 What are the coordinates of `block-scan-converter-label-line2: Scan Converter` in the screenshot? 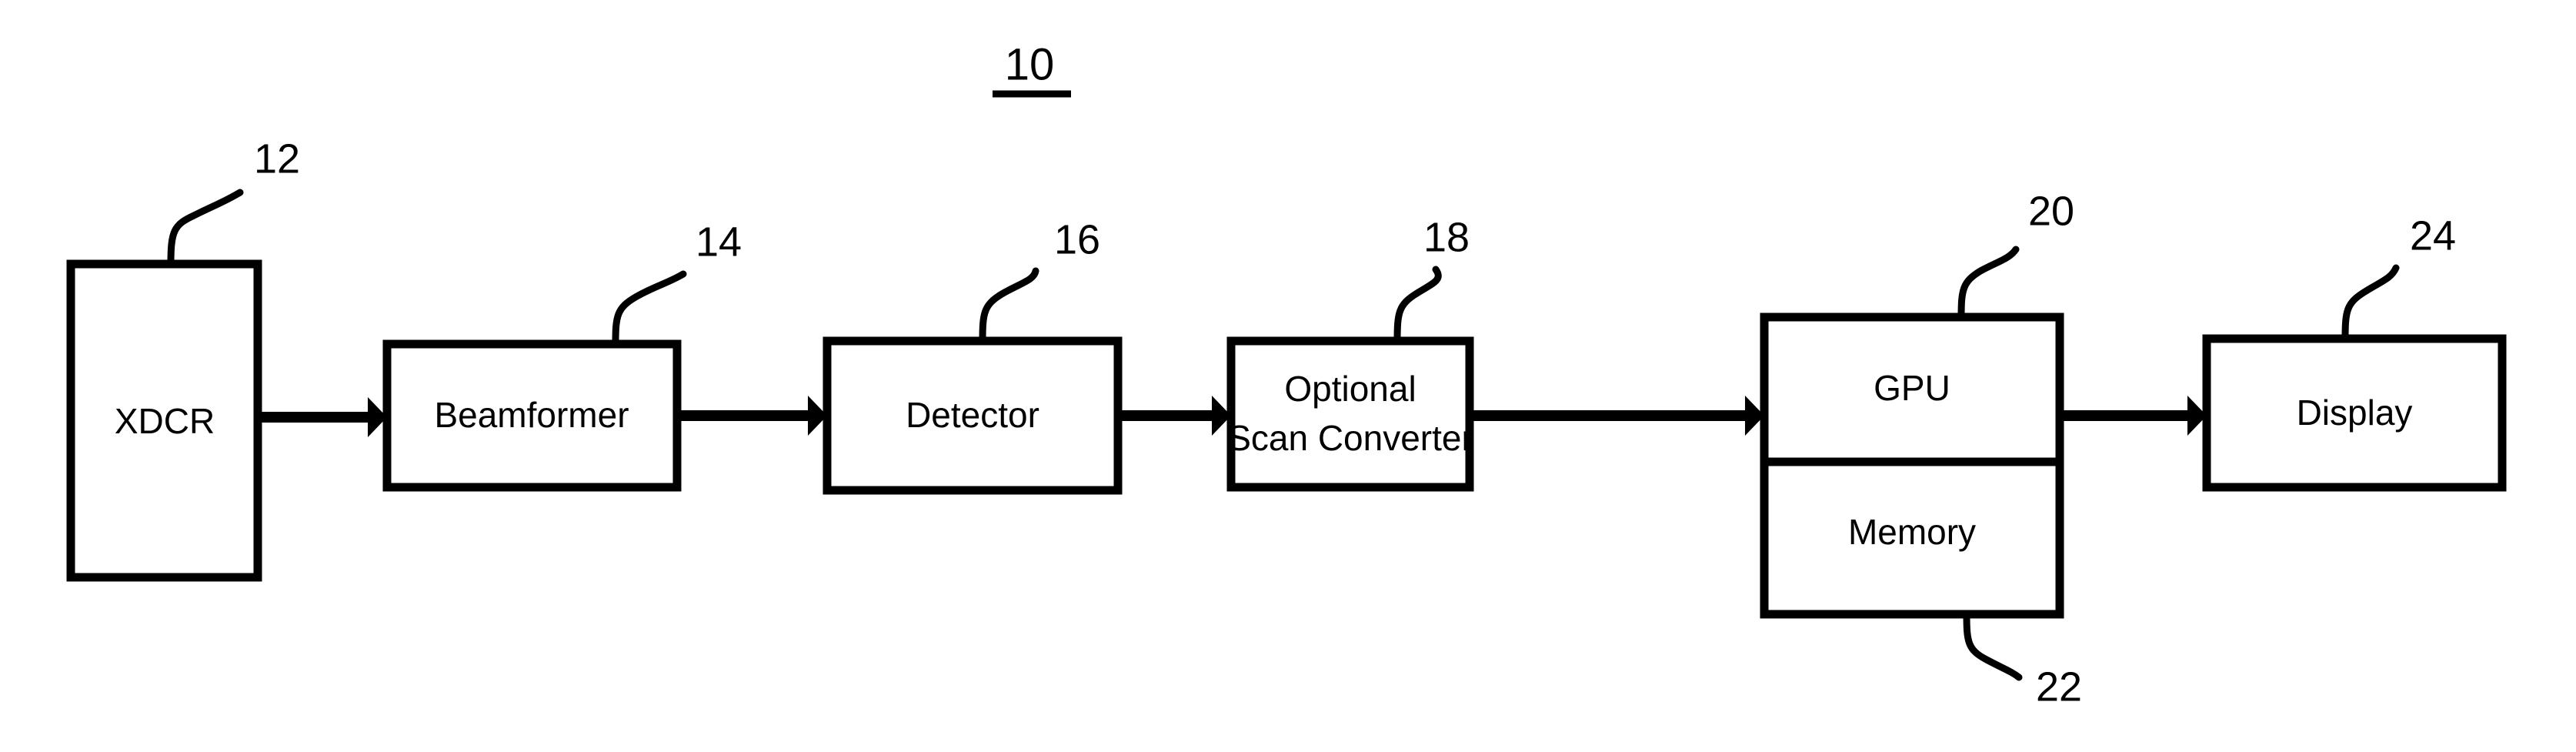 It's located at (1350, 438).